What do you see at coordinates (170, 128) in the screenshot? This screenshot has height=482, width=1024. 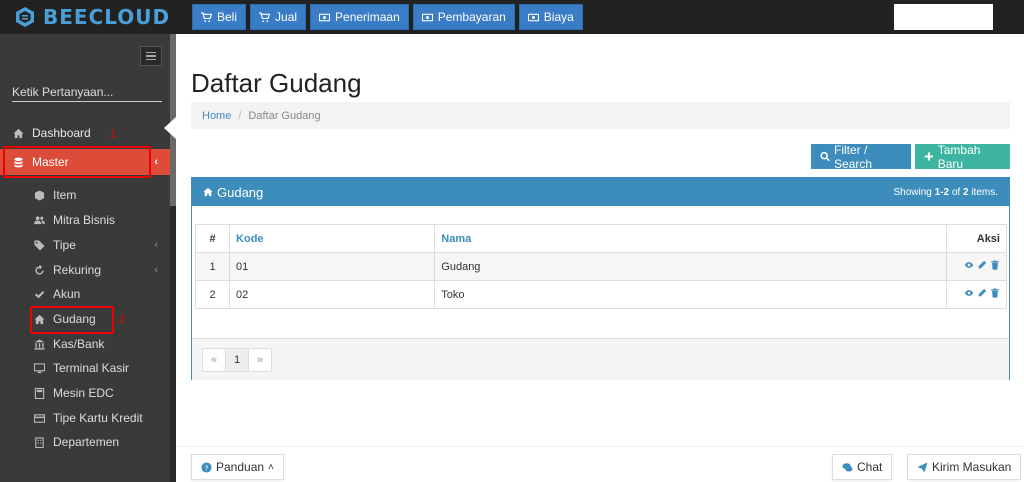 I see `active-indicator-arrow` at bounding box center [170, 128].